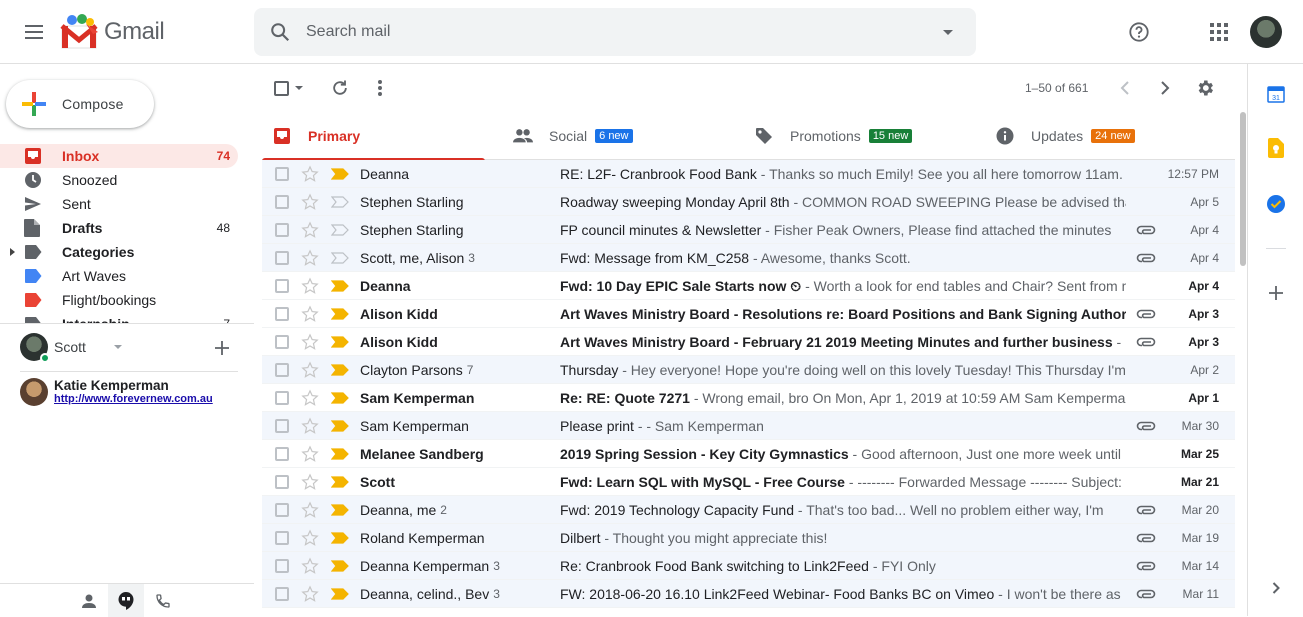 The image size is (1303, 617). I want to click on tab-social: Social 6 new, so click(614, 136).